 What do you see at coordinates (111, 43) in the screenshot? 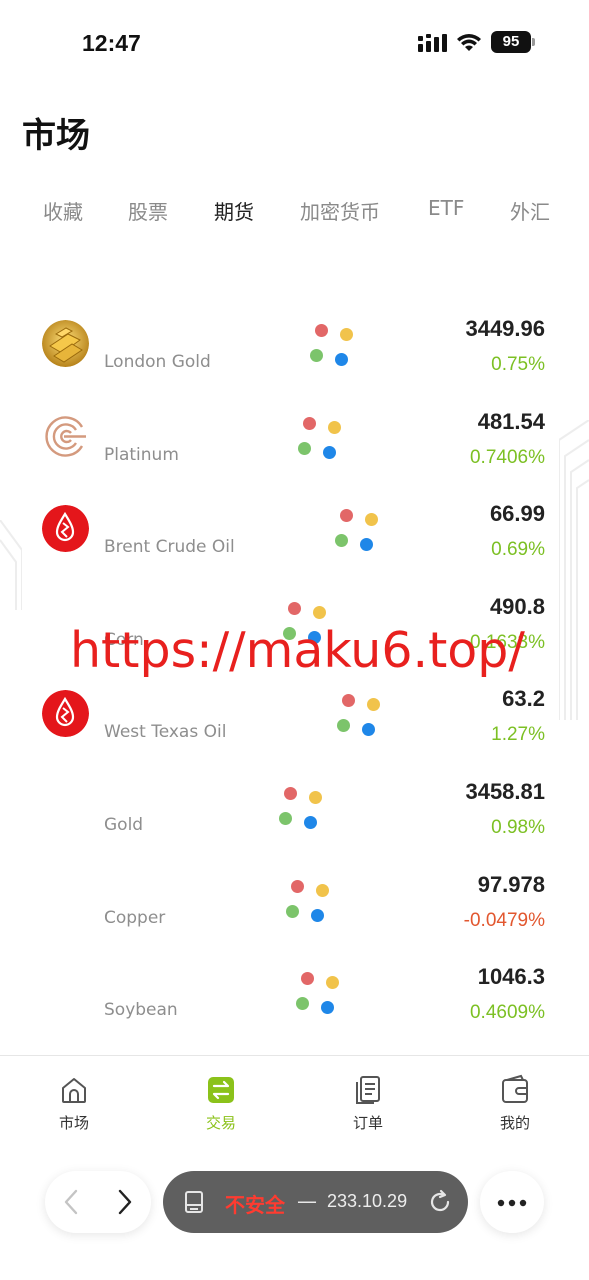
I see `status-time: 12:47` at bounding box center [111, 43].